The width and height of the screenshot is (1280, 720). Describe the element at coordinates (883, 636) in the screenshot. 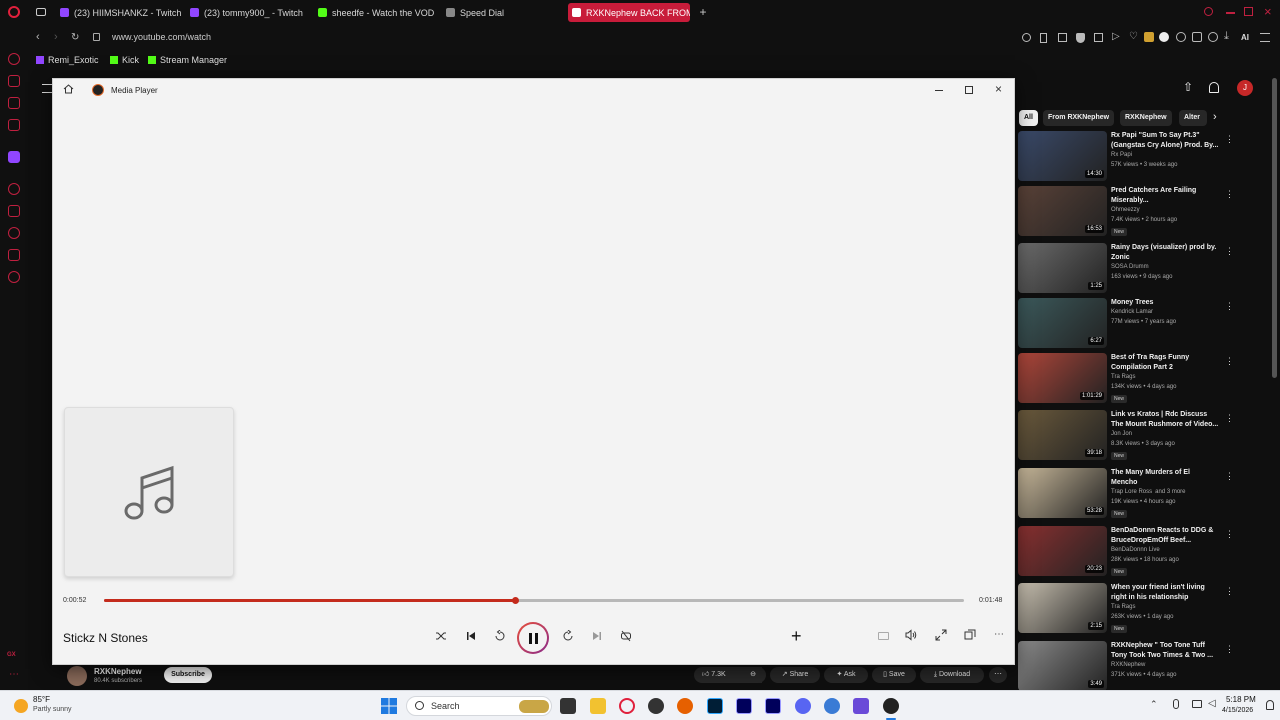

I see `miniplayer-icon` at that location.